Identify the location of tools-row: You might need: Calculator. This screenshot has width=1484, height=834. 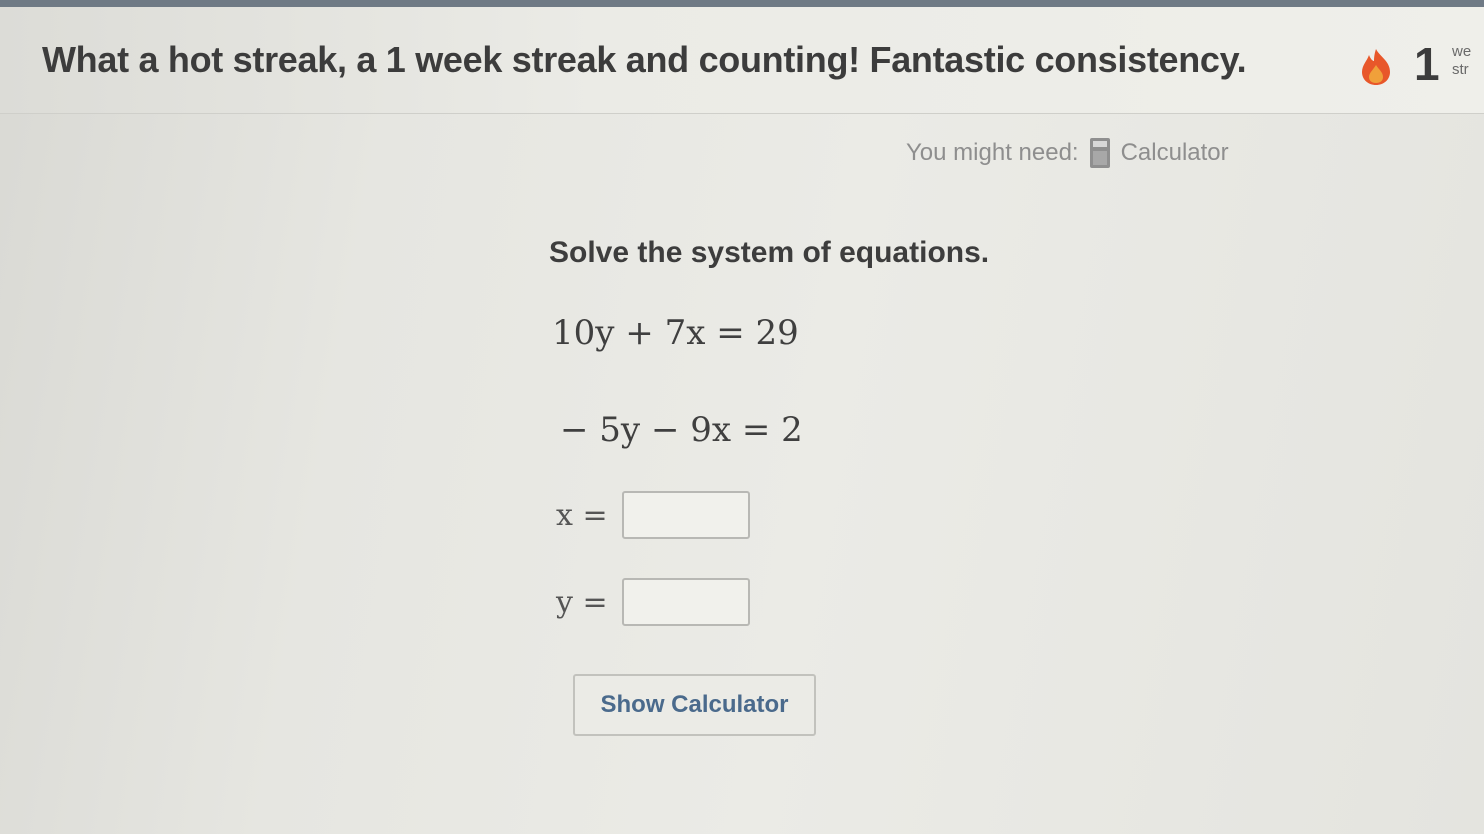
(1067, 153).